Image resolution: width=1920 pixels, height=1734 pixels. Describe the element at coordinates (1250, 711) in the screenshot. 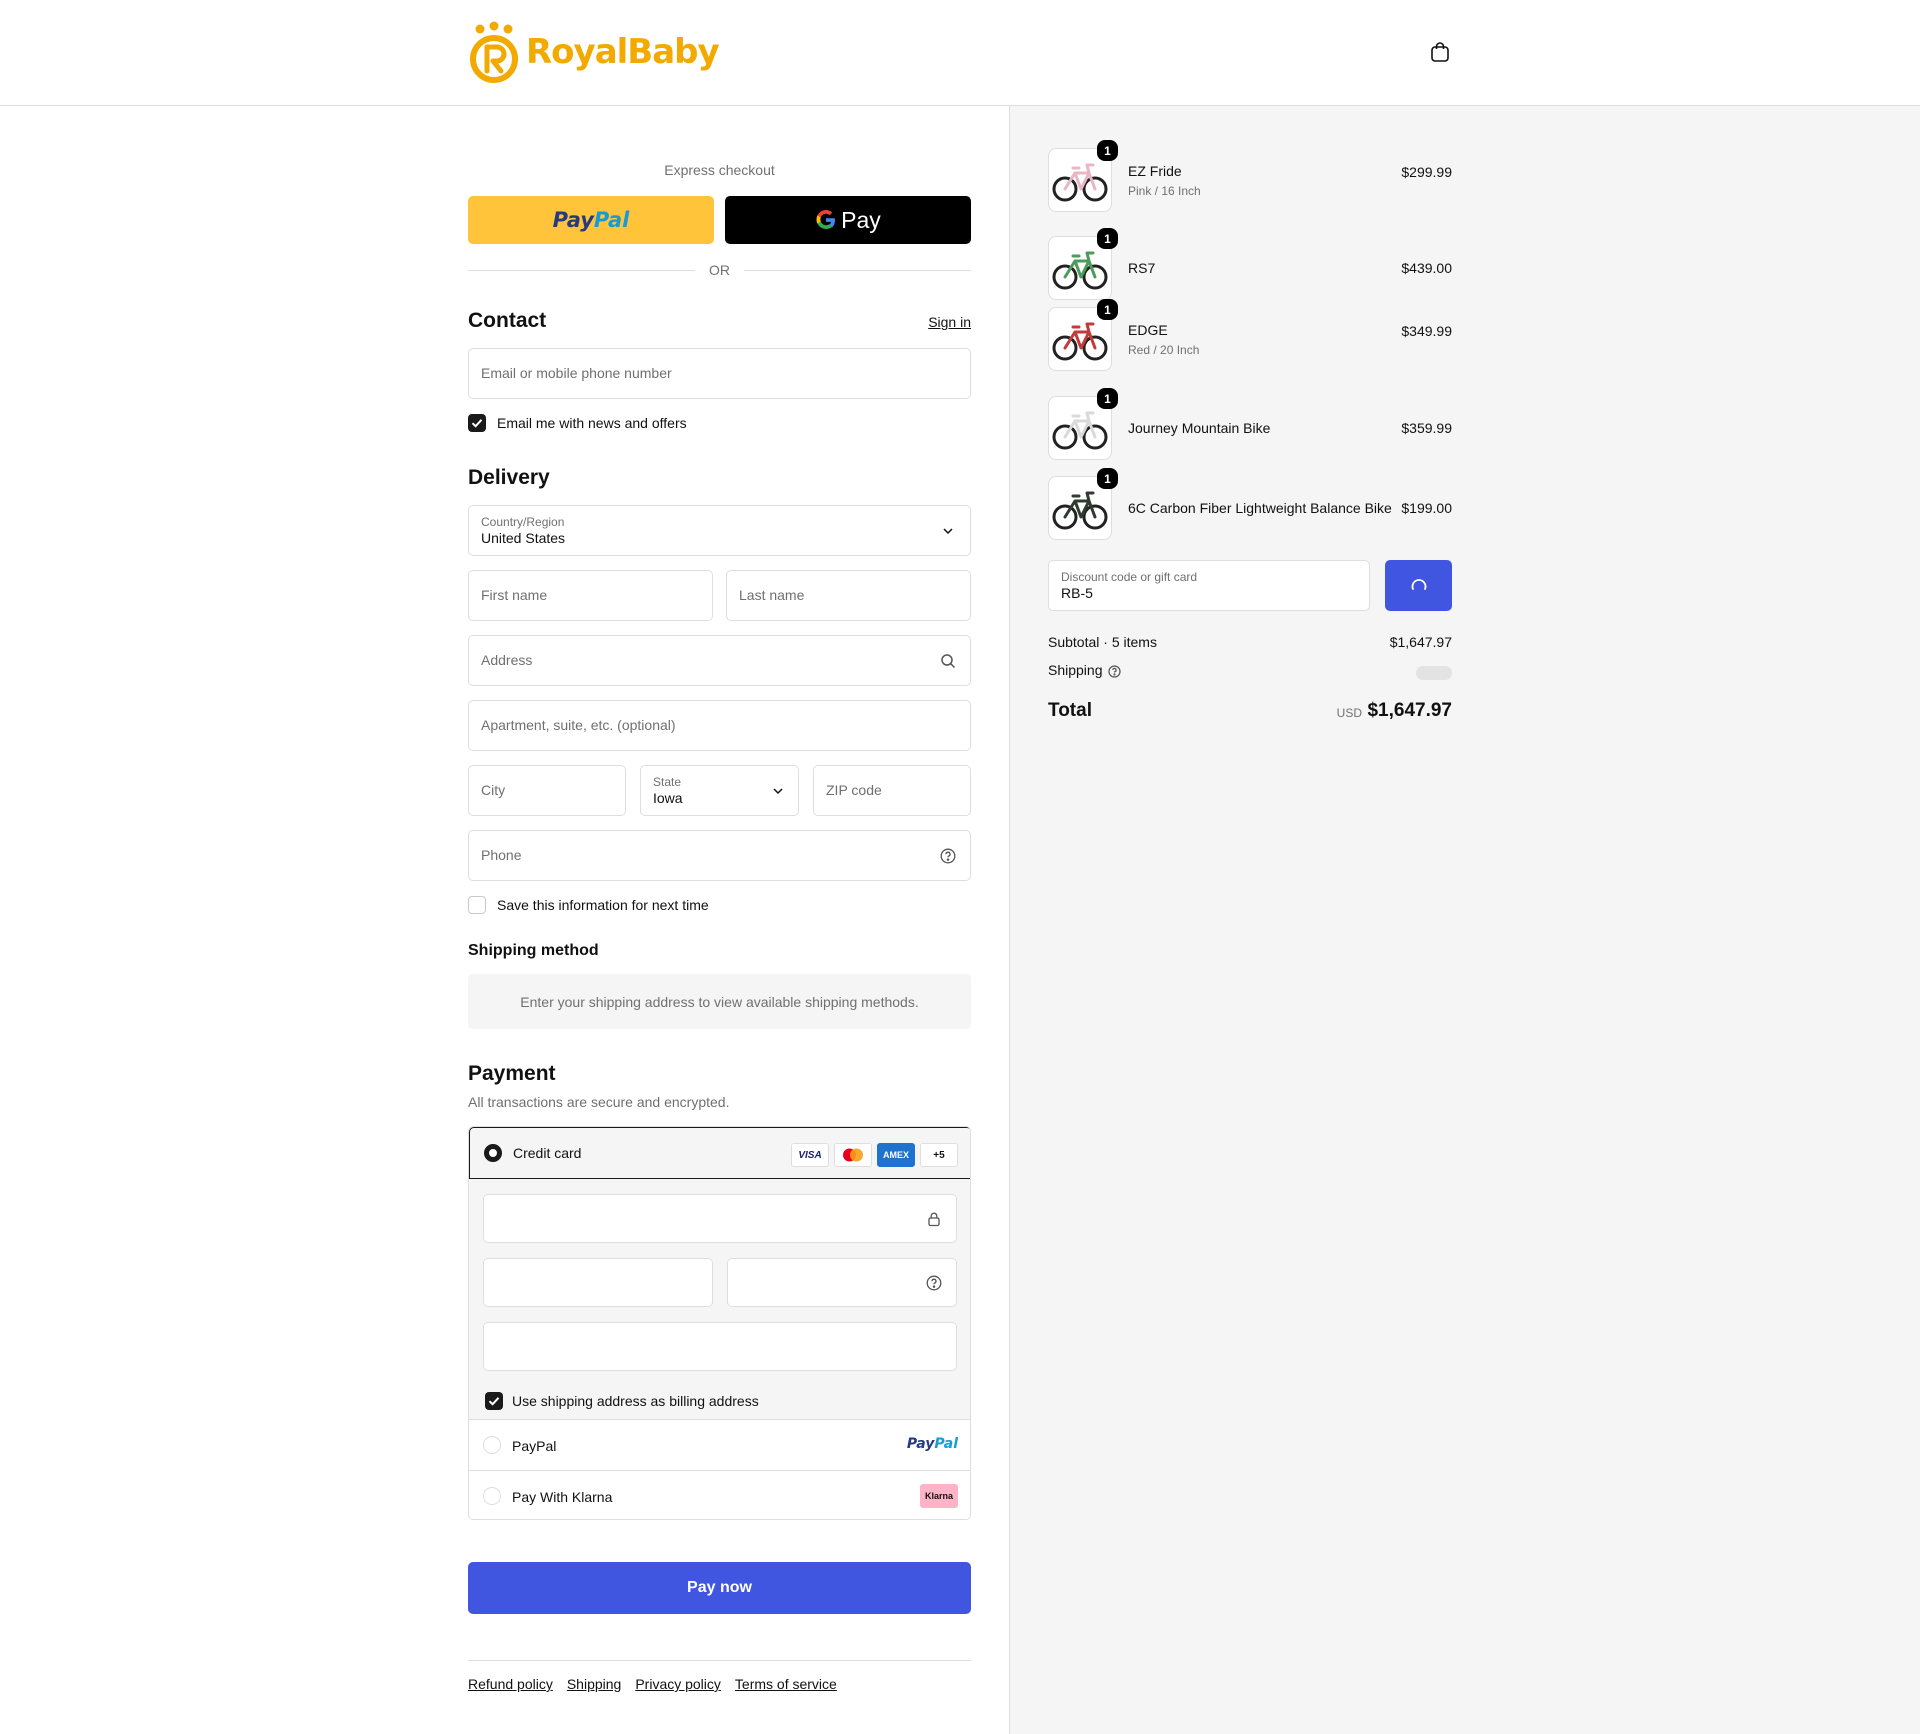

I see `total-row: Total USD $1,647.97` at that location.